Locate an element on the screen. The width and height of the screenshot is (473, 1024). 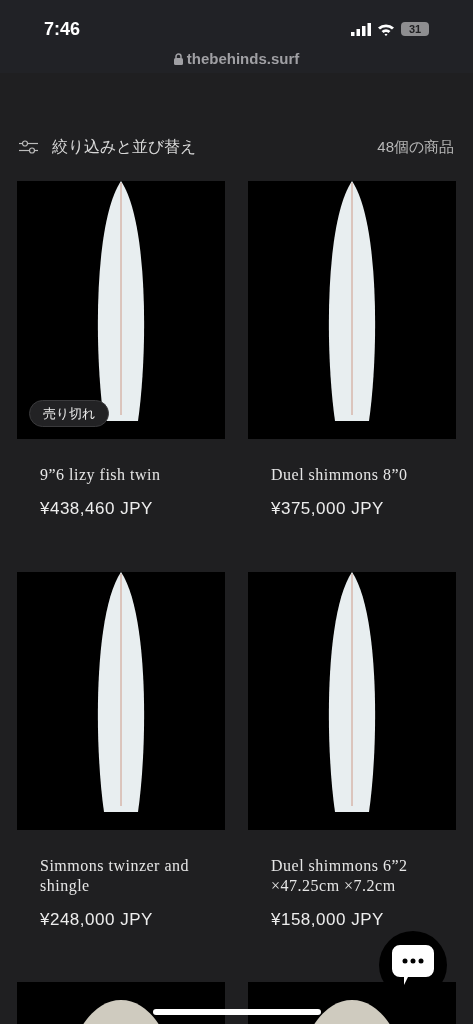
product-title: Duel shimmons 8”0 is located at coordinates (352, 475).